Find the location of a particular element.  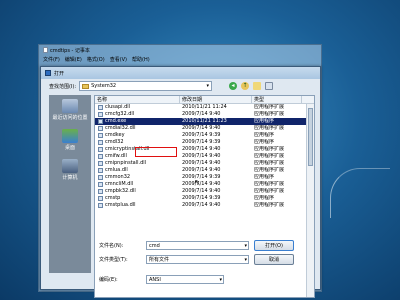

menu-file: 文件(F) is located at coordinates (51, 59).